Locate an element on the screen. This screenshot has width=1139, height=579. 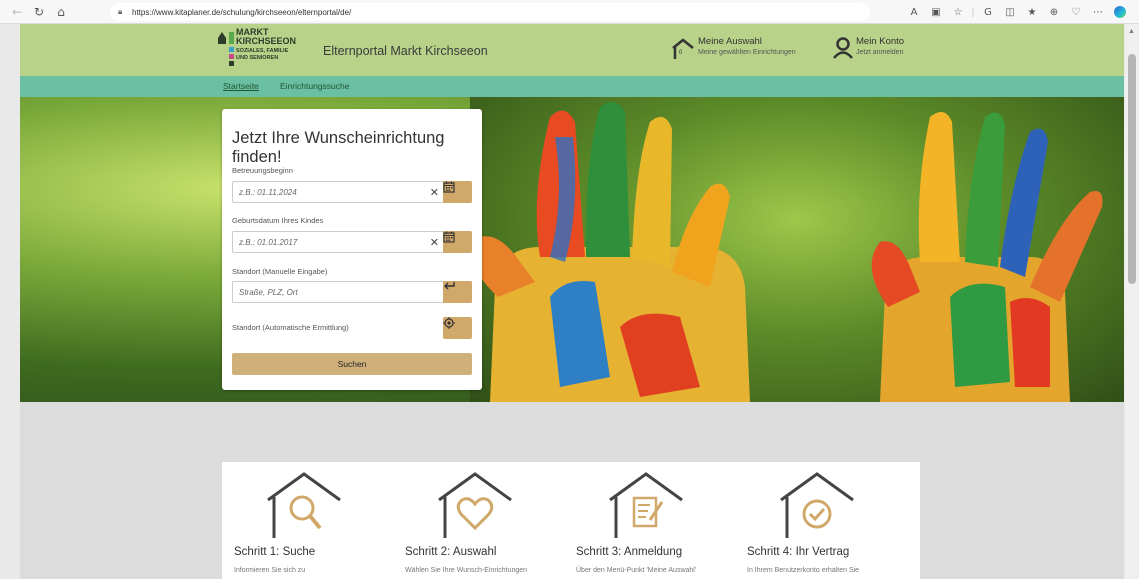
step-4-title: Schritt 4: Ihr Vertrag is located at coordinates (798, 552).